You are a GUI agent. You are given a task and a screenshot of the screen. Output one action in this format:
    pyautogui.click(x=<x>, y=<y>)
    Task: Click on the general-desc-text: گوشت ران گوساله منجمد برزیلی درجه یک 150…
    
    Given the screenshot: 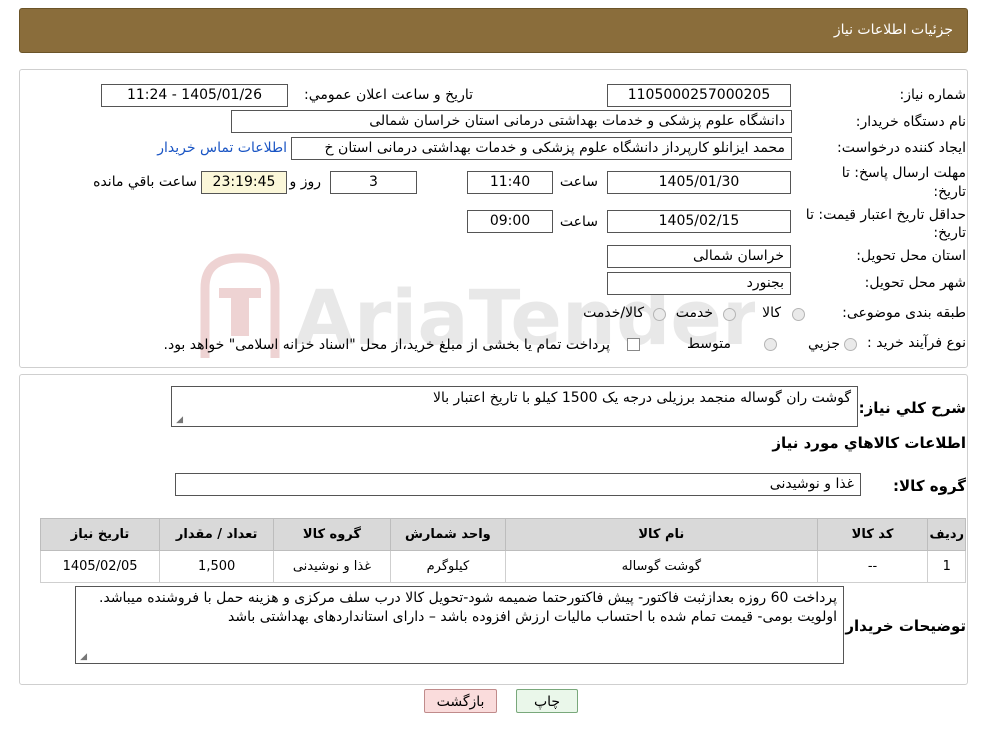 What is the action you would take?
    pyautogui.click(x=641, y=398)
    